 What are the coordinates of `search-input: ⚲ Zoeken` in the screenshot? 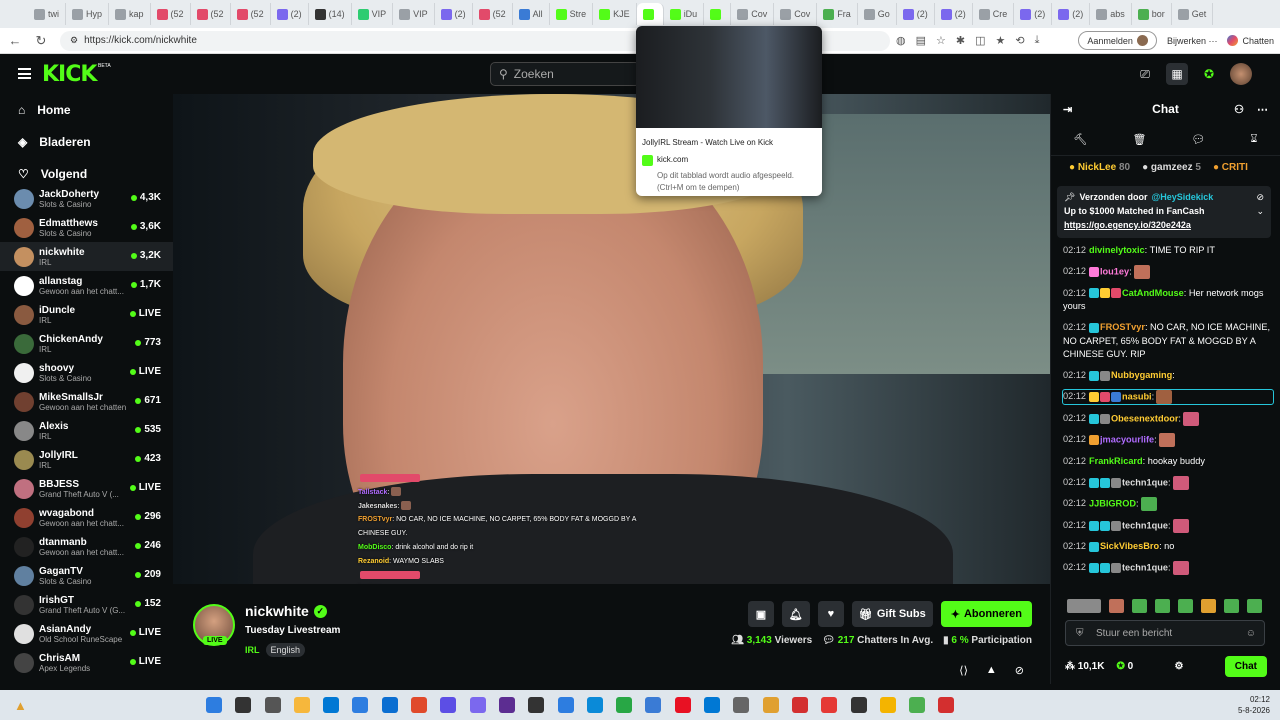 It's located at (565, 74).